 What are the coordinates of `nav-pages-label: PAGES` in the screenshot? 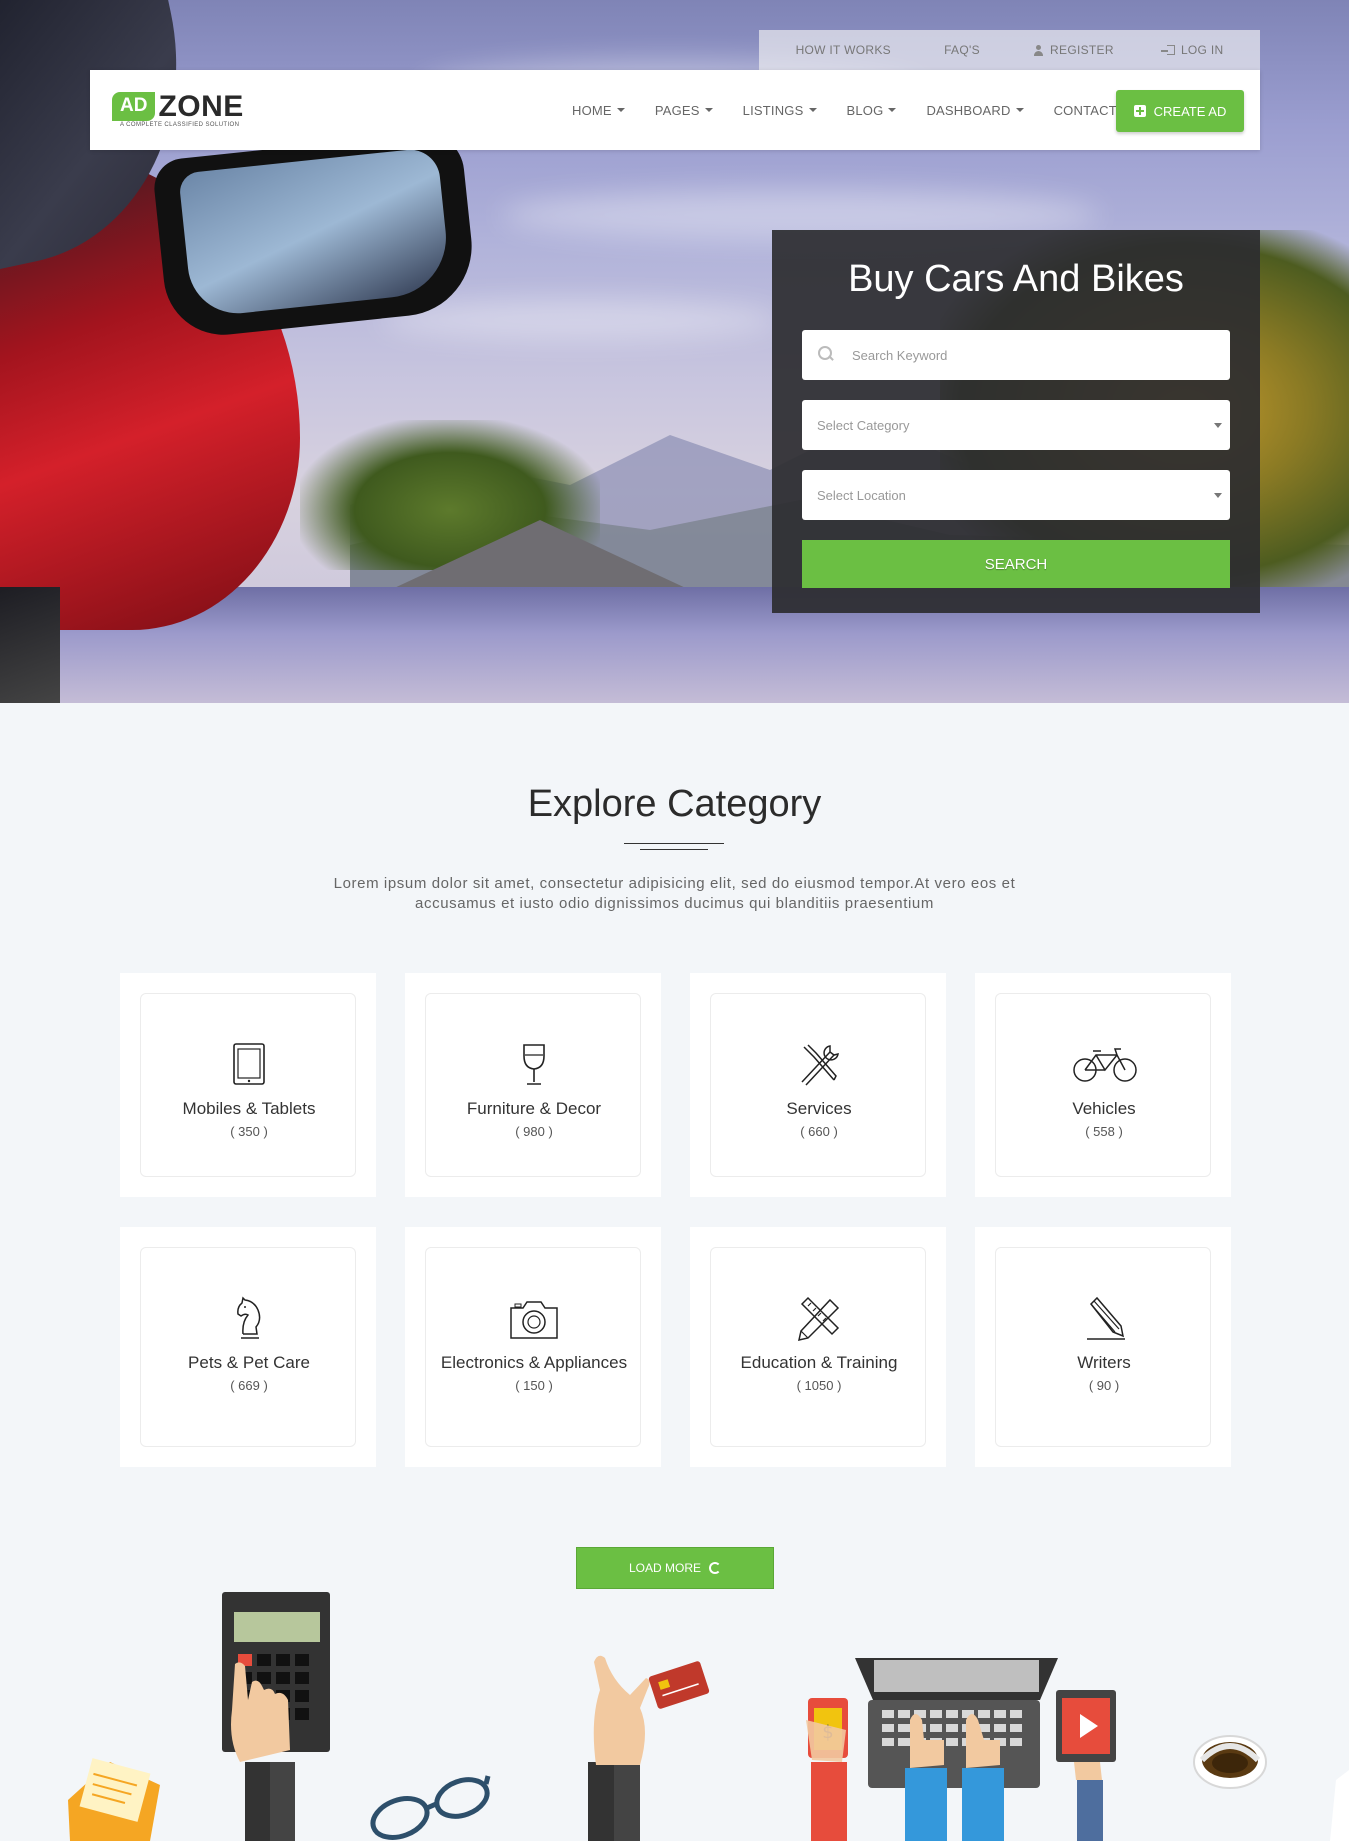 It's located at (677, 110).